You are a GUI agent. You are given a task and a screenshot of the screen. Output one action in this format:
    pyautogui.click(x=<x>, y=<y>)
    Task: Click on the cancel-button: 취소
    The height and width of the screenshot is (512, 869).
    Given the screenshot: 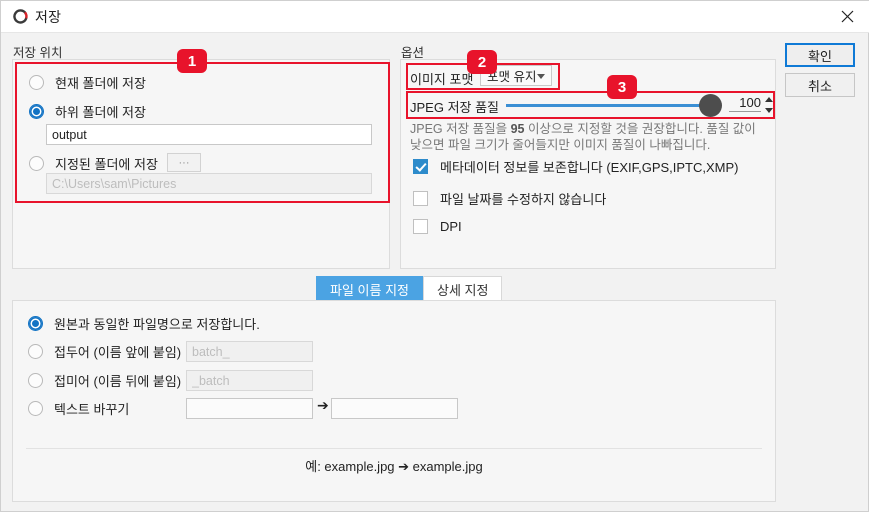 What is the action you would take?
    pyautogui.click(x=820, y=85)
    